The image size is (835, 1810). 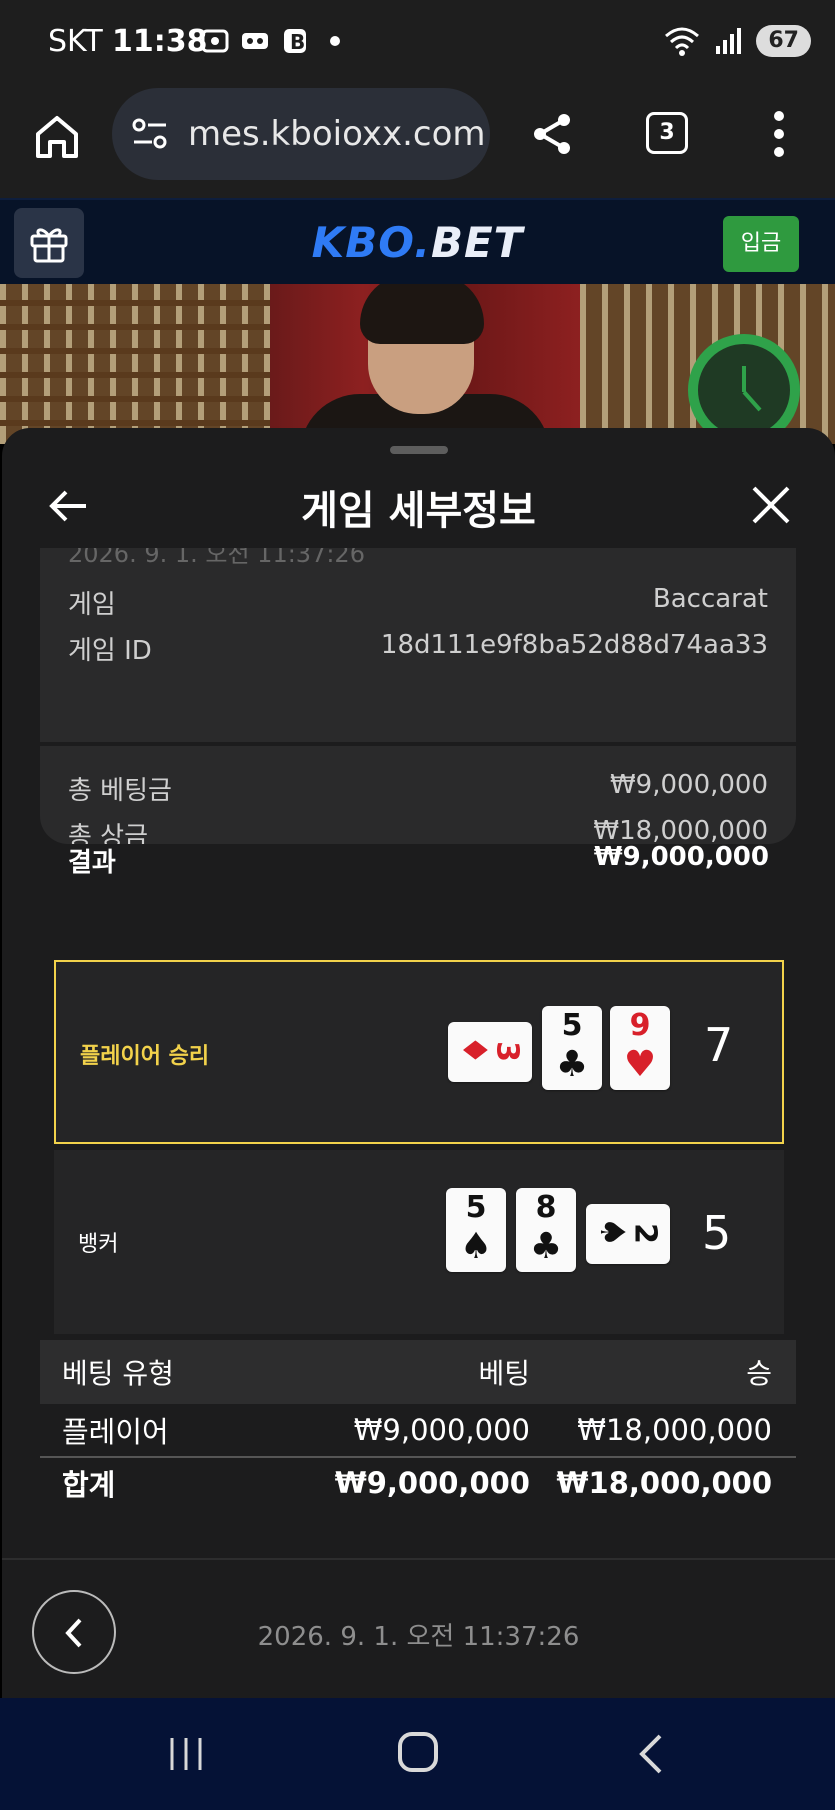 I want to click on hand-total: 7, so click(x=719, y=1045).